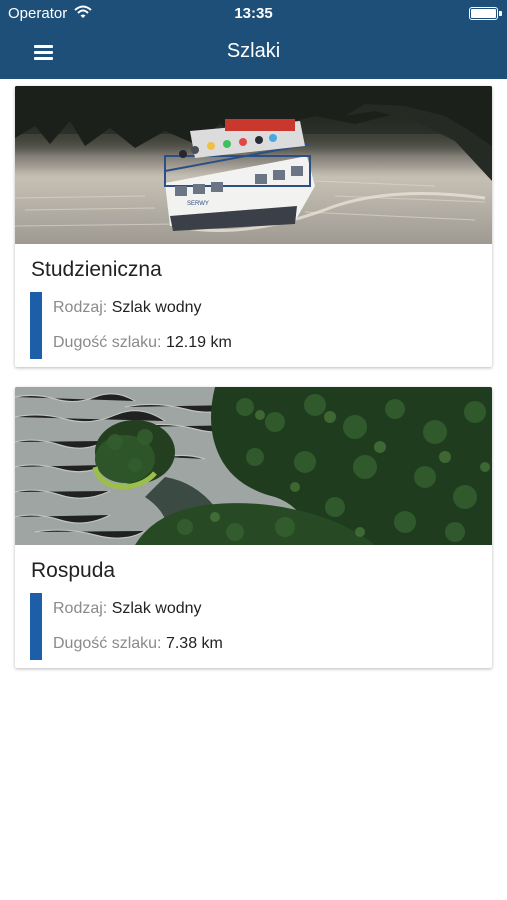  I want to click on trail-name: Rospuda, so click(73, 570).